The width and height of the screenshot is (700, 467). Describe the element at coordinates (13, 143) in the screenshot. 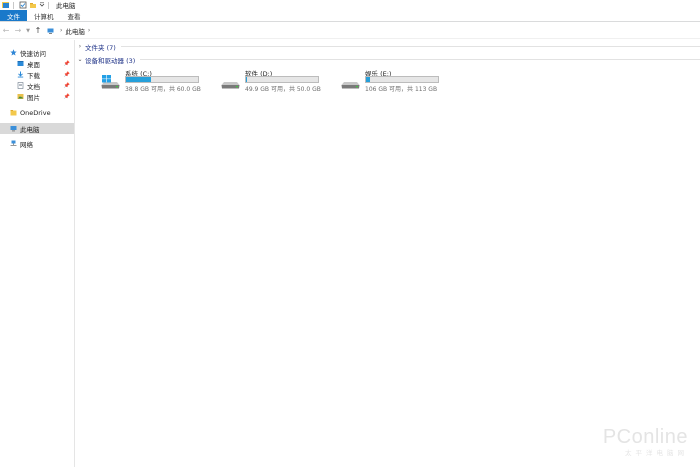

I see `network-icon` at that location.